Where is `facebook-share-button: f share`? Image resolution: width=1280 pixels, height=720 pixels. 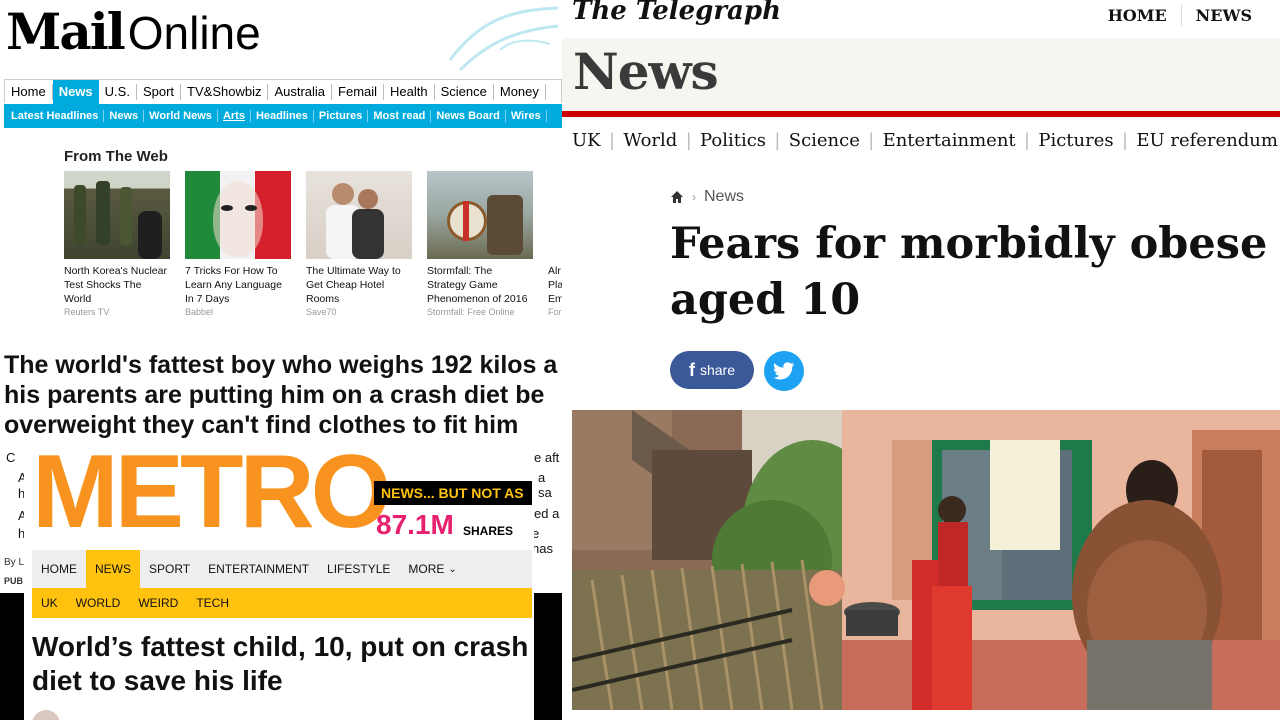 facebook-share-button: f share is located at coordinates (712, 370).